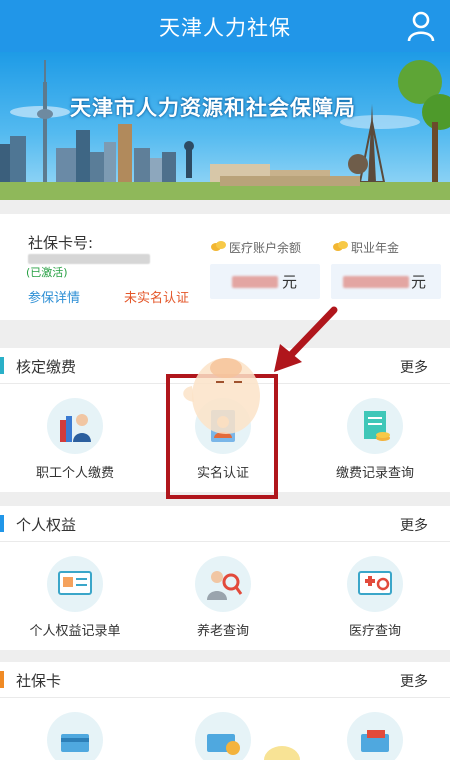 Image resolution: width=450 pixels, height=760 pixels. Describe the element at coordinates (223, 736) in the screenshot. I see `card-reissue-icon` at that location.